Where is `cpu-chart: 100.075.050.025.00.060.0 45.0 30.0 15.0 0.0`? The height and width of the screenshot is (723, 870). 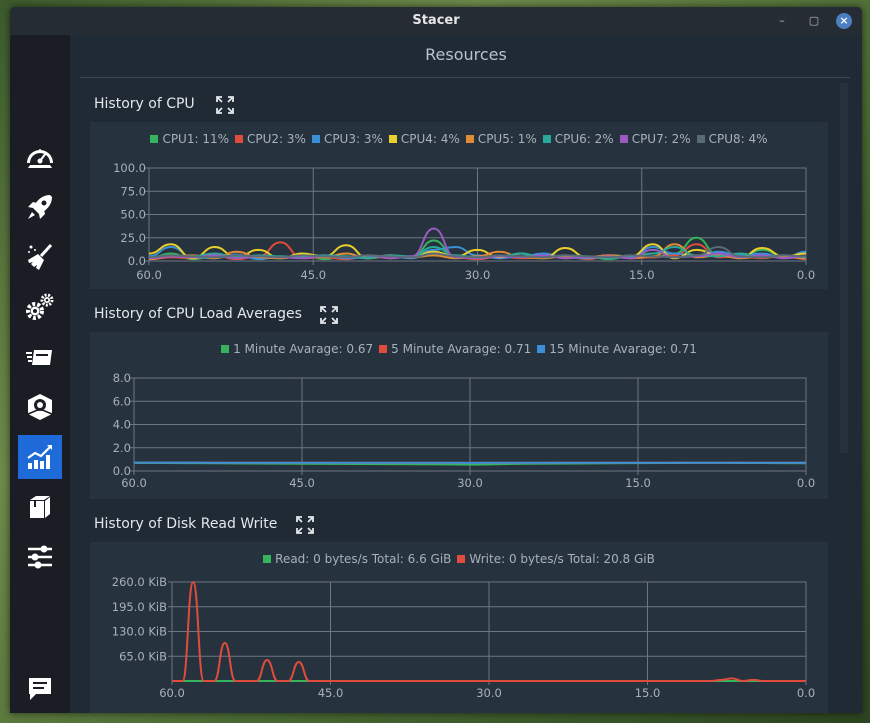 cpu-chart: 100.075.050.025.00.060.0 45.0 30.0 15.0 0.0 is located at coordinates (464, 221).